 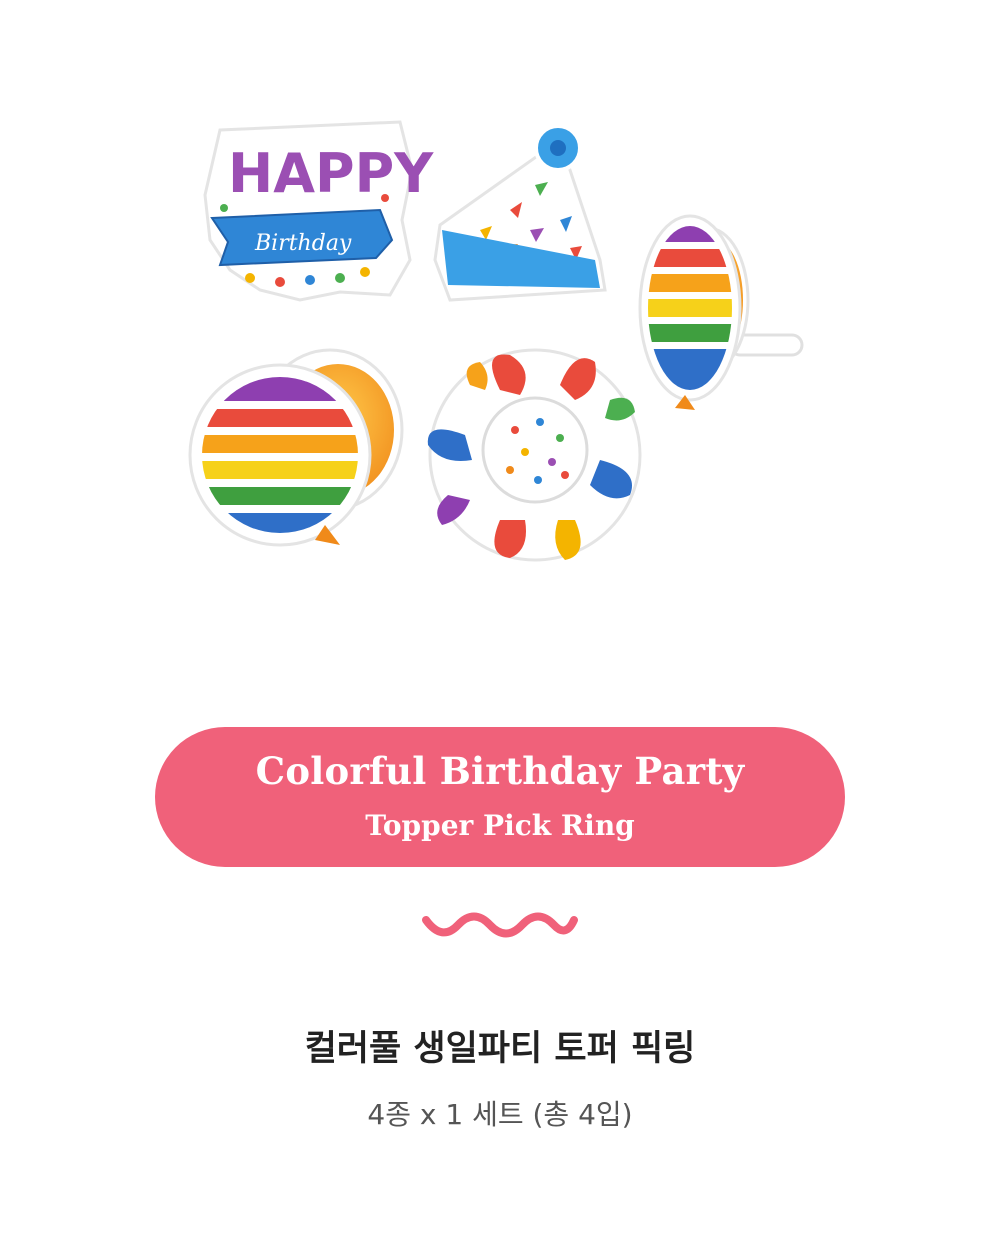 I want to click on birthday-text: Birthday, so click(x=303, y=243).